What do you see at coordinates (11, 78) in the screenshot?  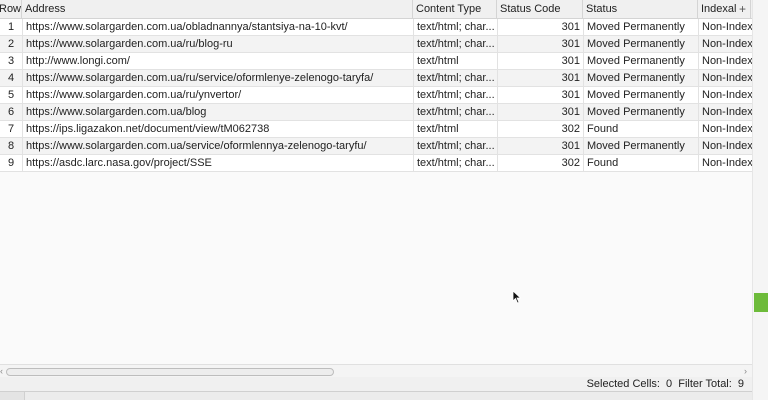 I see `cell-row-number: 4` at bounding box center [11, 78].